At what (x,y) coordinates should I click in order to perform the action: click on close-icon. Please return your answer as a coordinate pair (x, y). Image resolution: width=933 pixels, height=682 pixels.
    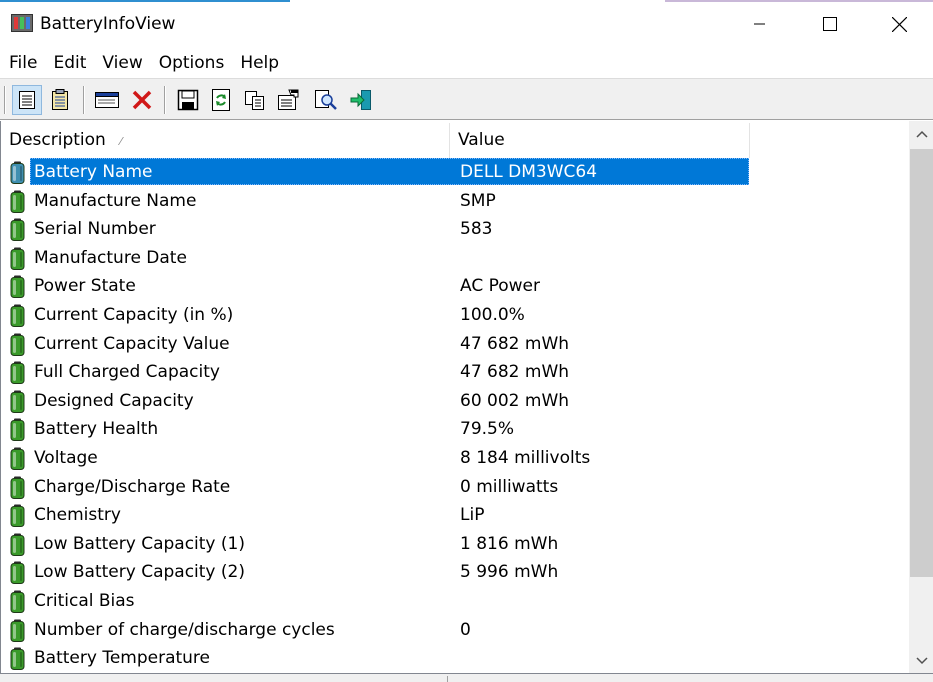
    Looking at the image, I should click on (899, 24).